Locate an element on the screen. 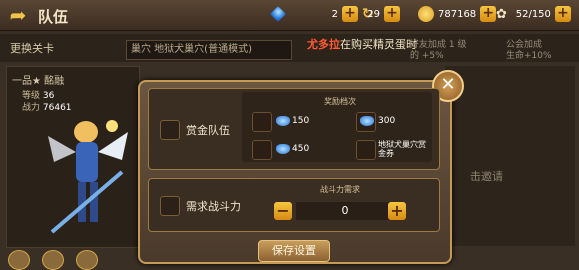 The width and height of the screenshot is (579, 270). coin-counter: 29 + is located at coordinates (380, 14).